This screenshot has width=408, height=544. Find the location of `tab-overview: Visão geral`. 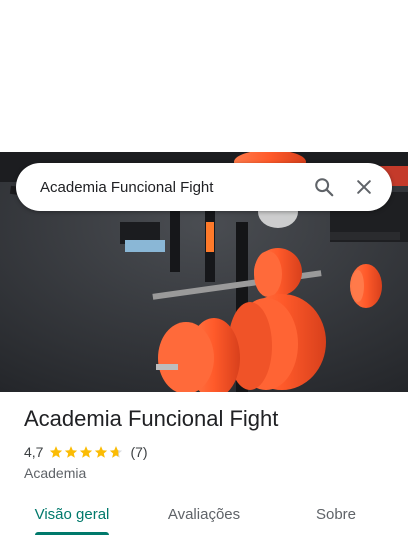

tab-overview: Visão geral is located at coordinates (72, 514).